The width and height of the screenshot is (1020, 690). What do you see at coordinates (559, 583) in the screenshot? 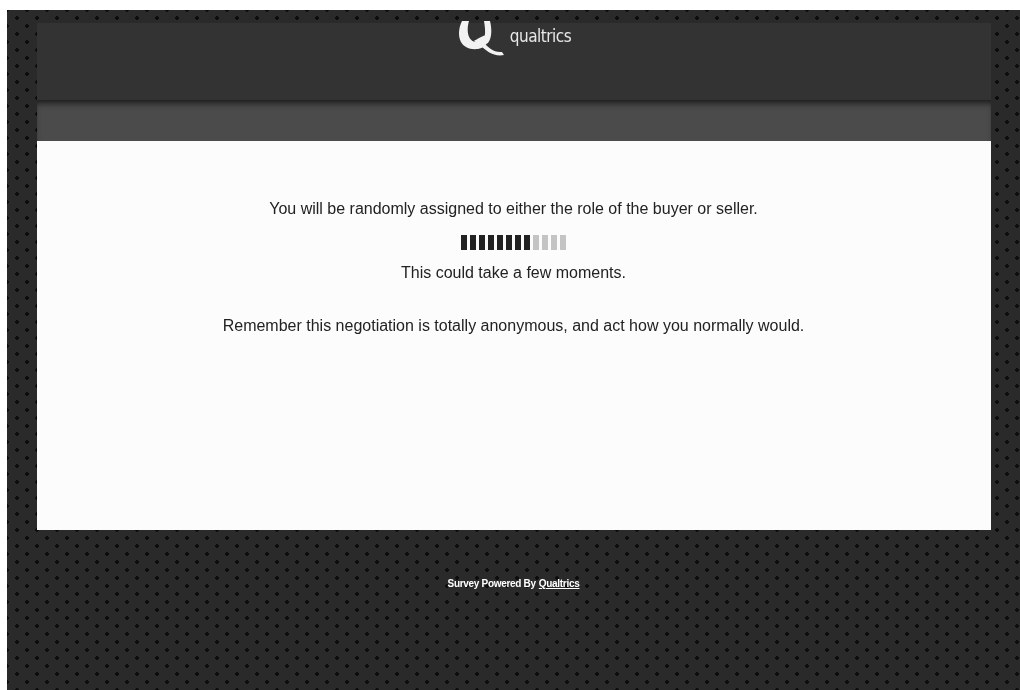
I see `qualtrics-link: Qualtrics` at bounding box center [559, 583].